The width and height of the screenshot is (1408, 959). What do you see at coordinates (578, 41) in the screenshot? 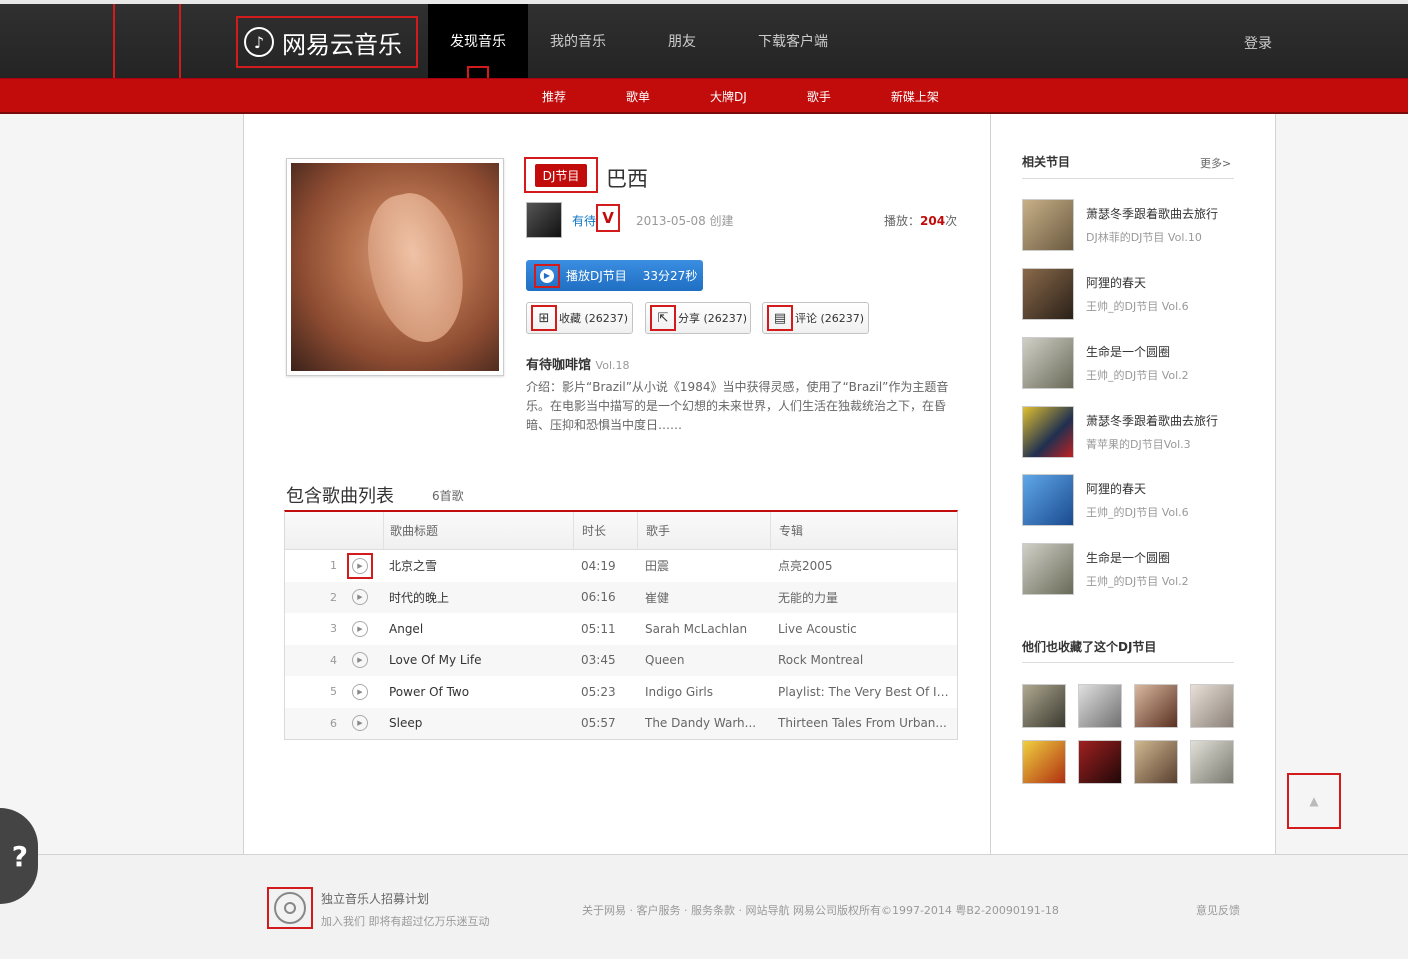
I see `nav-my-music: 我的音乐` at bounding box center [578, 41].